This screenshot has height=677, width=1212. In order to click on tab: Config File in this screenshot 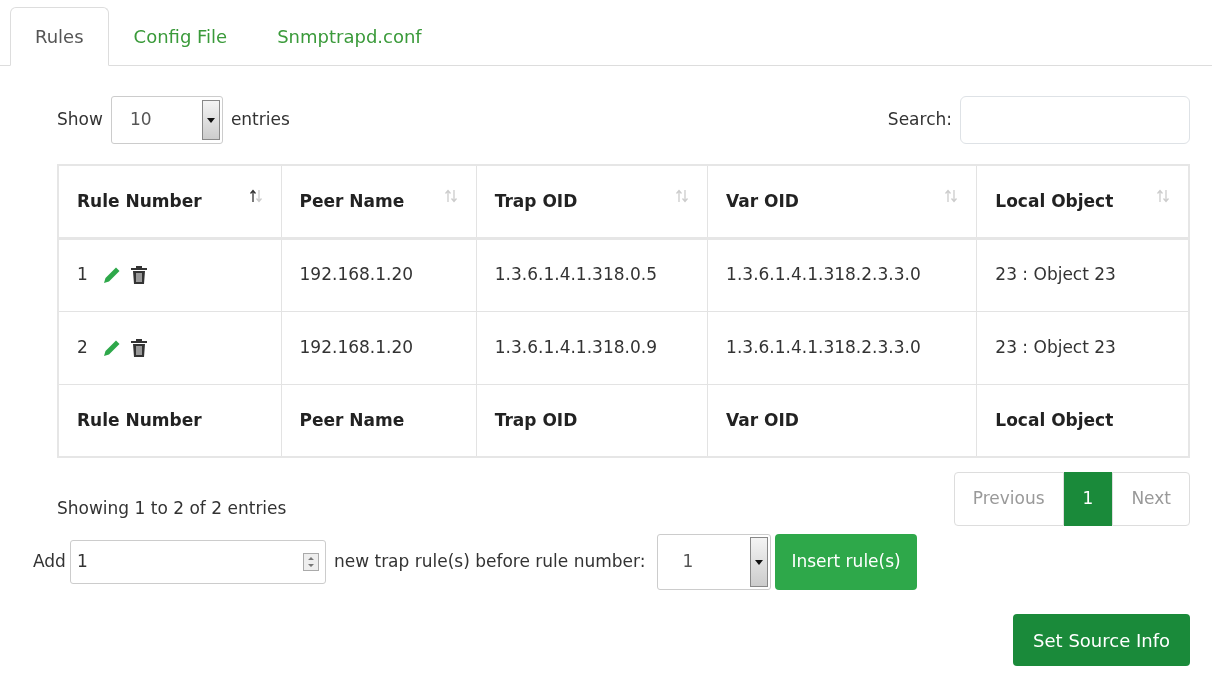, I will do `click(180, 36)`.